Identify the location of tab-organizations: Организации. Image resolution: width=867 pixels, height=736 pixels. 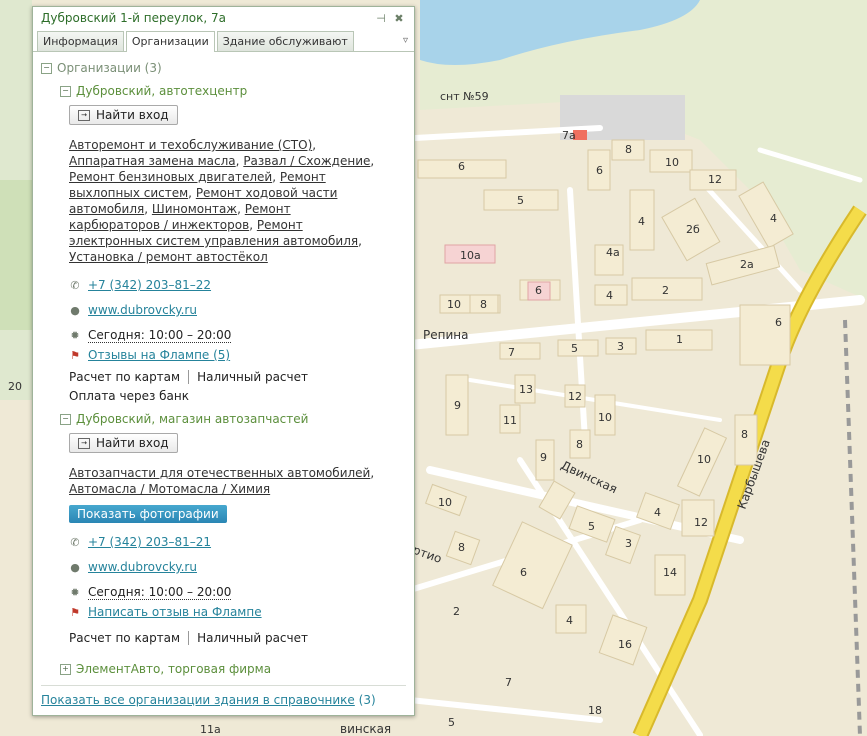
(170, 41).